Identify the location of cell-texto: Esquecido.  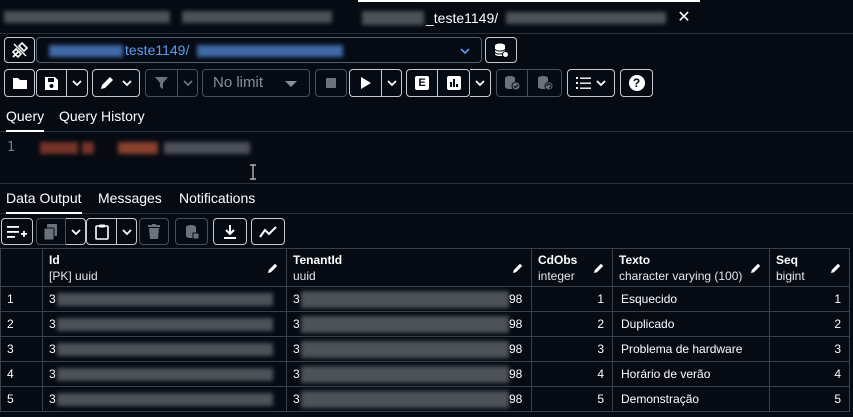
(691, 299).